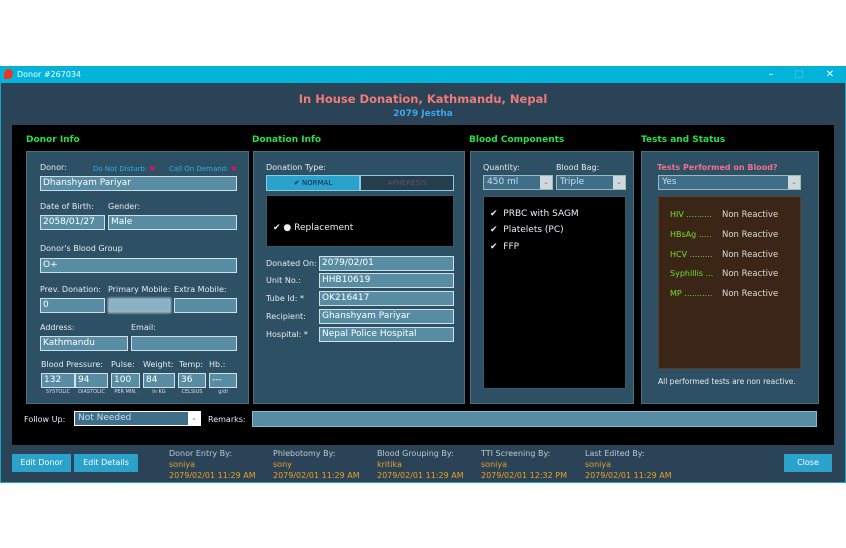 The width and height of the screenshot is (846, 548). I want to click on remarks-field, so click(534, 419).